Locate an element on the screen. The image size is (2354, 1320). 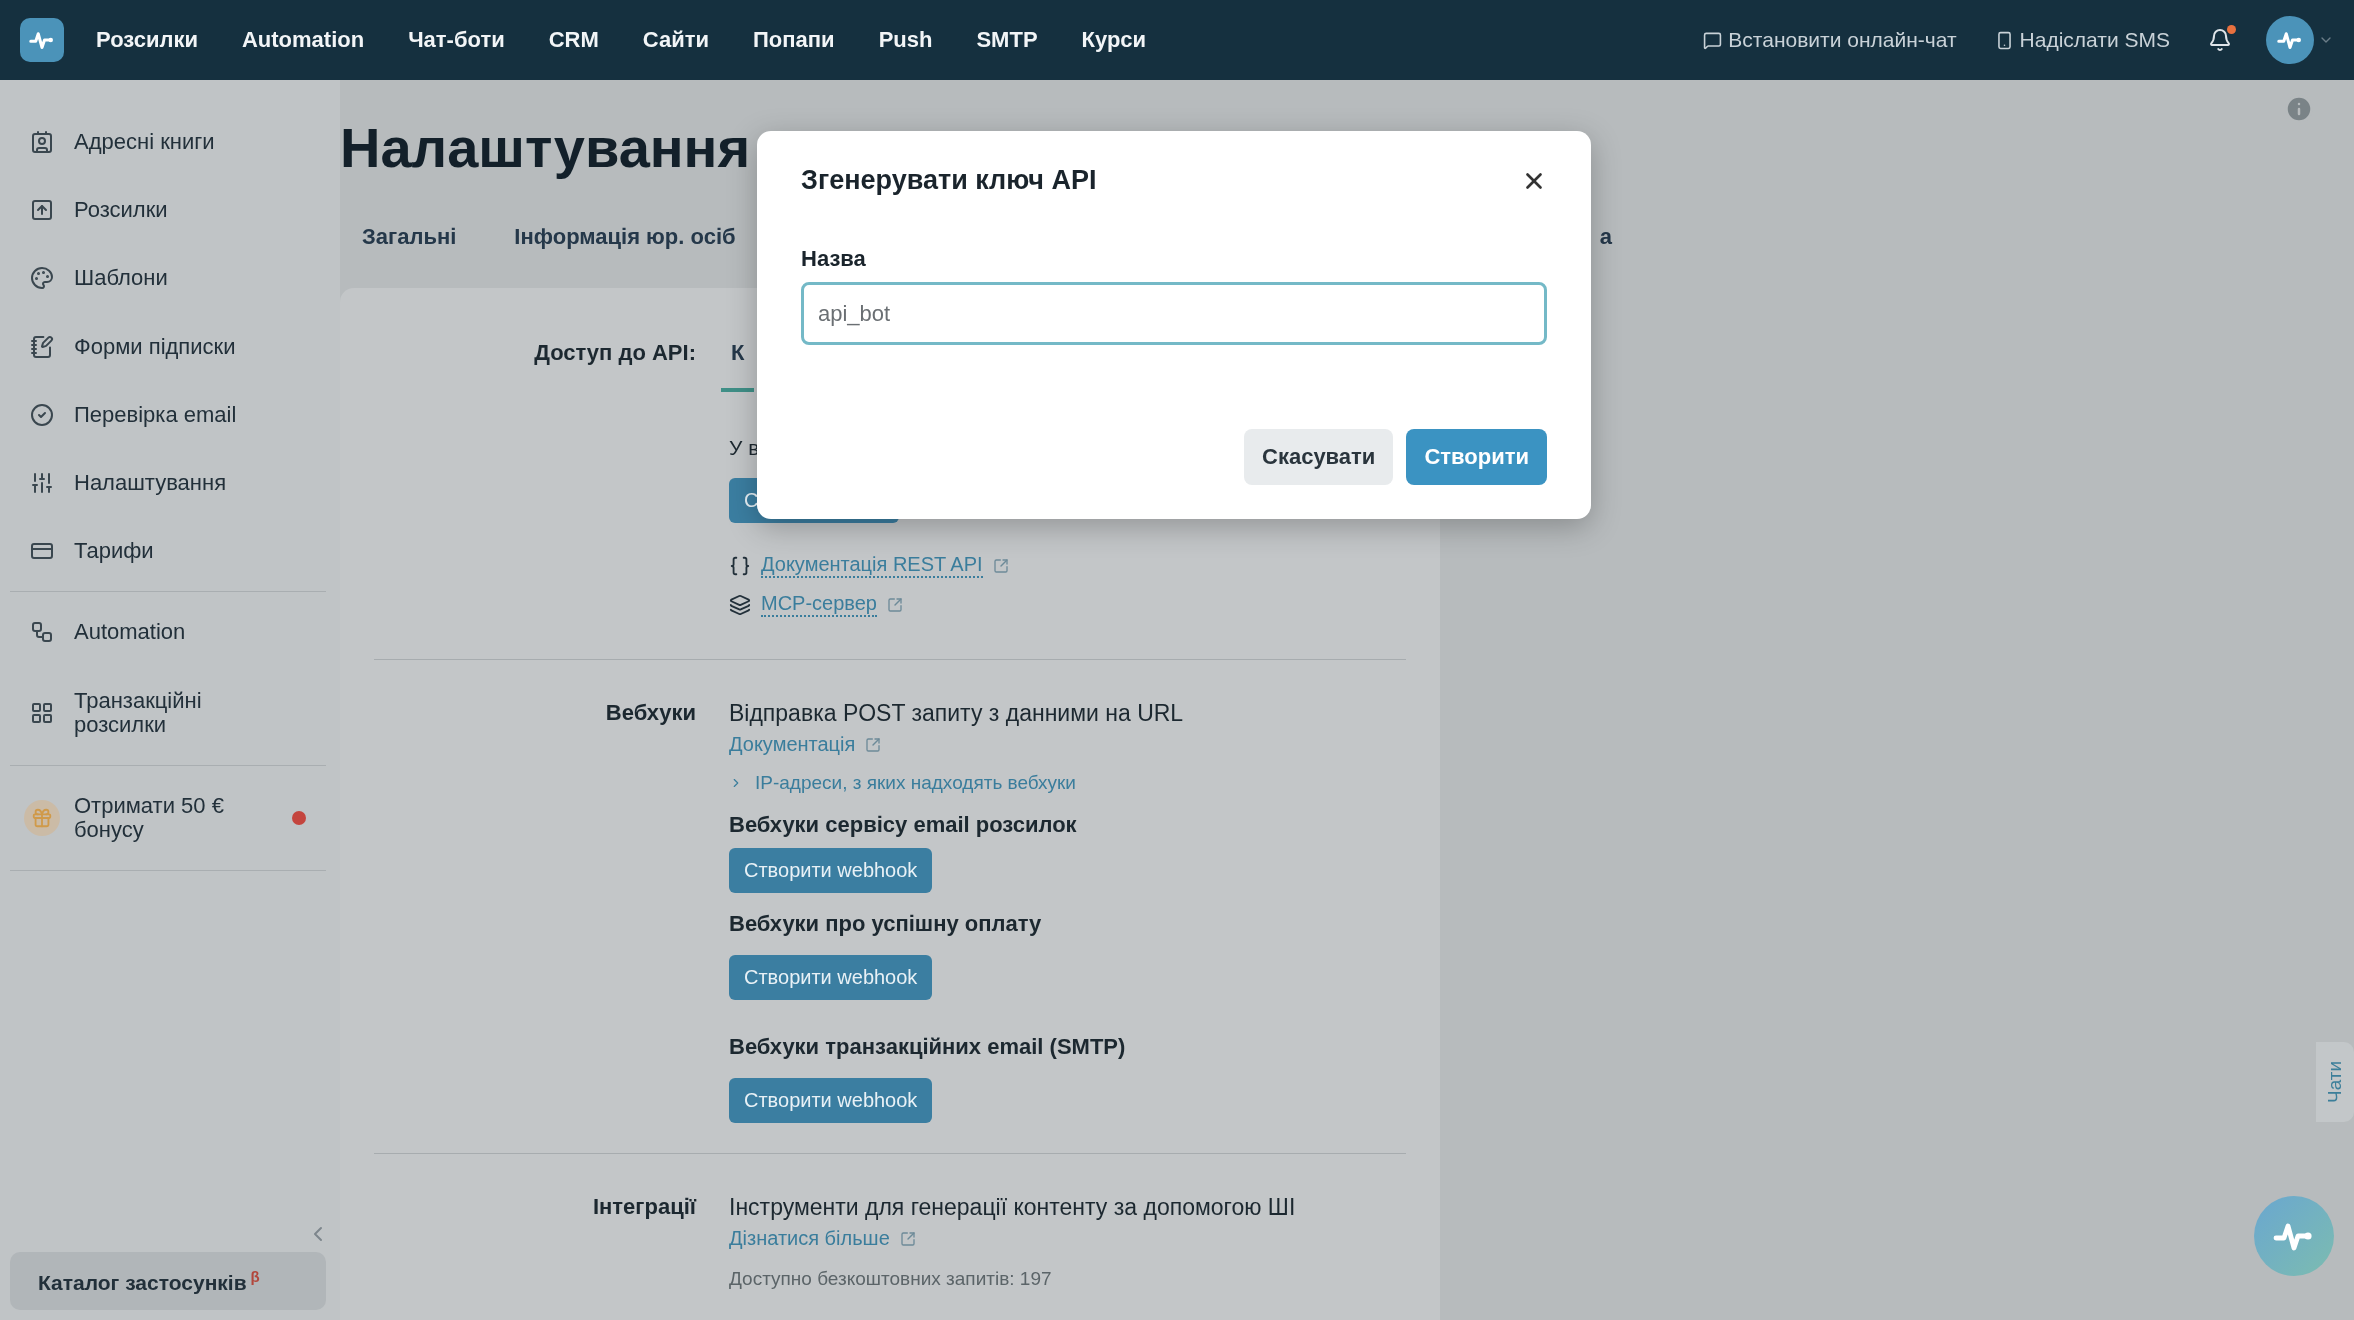
grid-icon is located at coordinates (42, 712).